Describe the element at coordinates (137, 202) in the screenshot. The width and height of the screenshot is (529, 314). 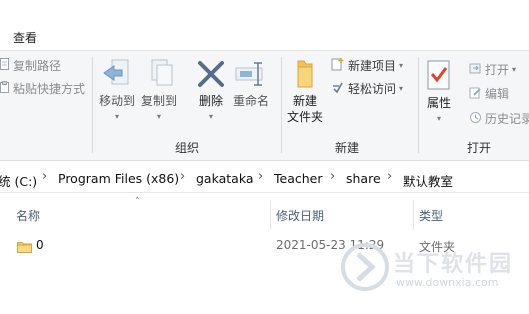
I see `sort-arrow-icon: ˄` at that location.